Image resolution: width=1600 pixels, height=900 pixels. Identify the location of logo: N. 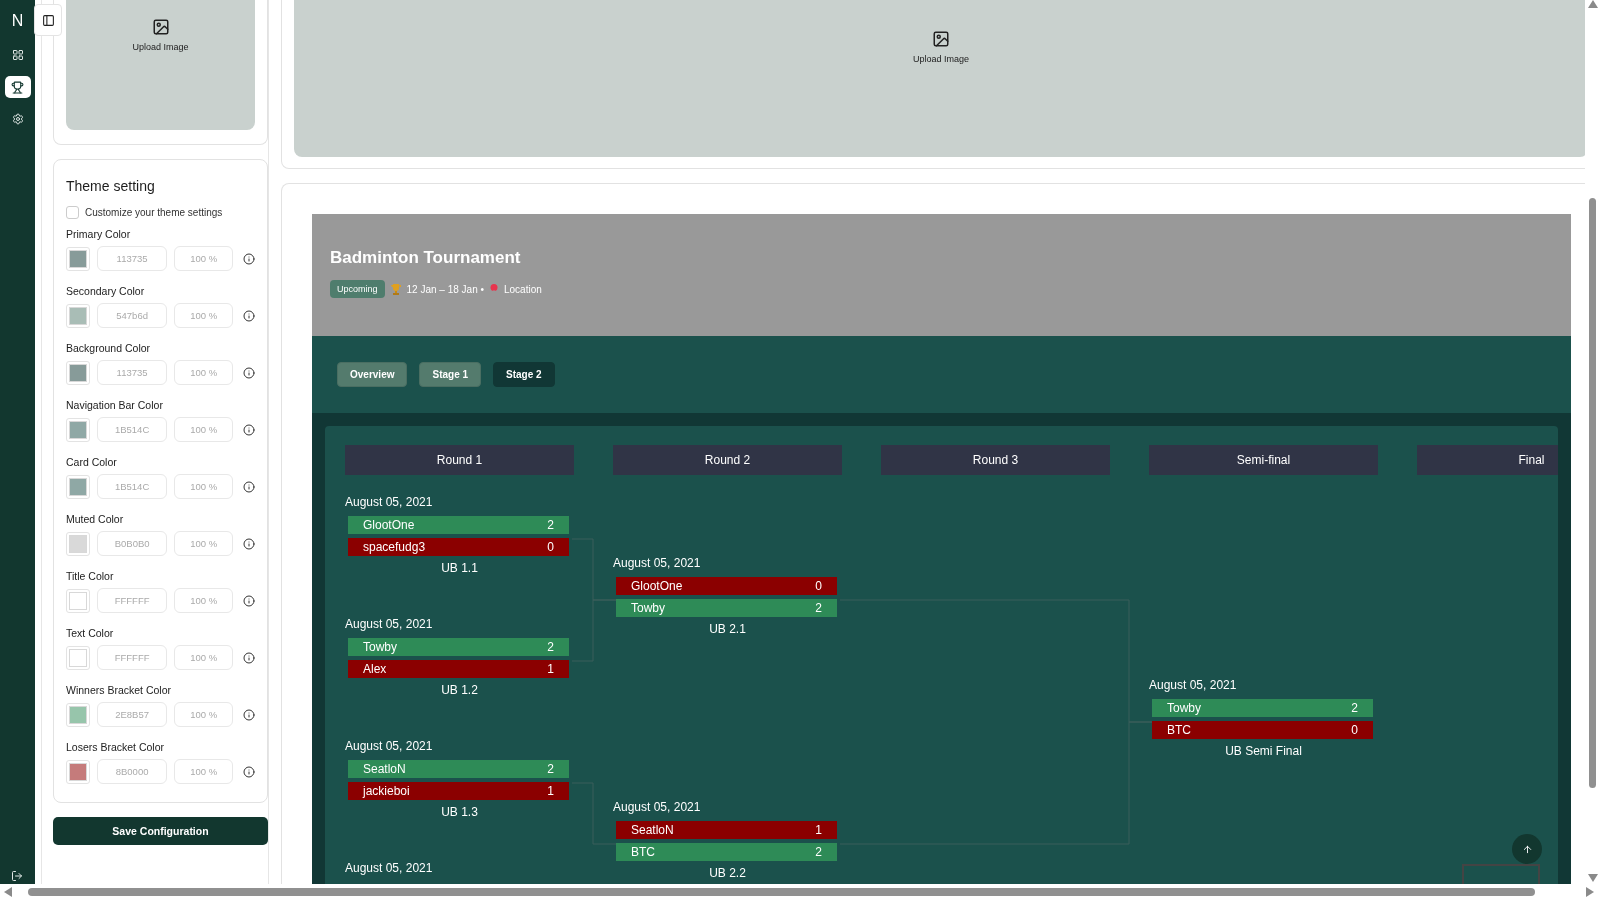
(17, 21).